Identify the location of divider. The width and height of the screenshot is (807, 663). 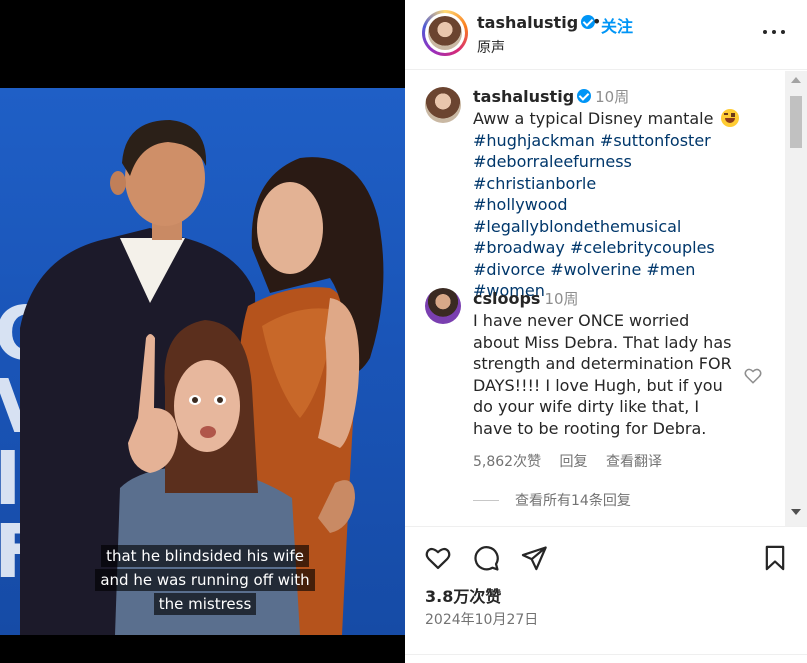
(606, 654).